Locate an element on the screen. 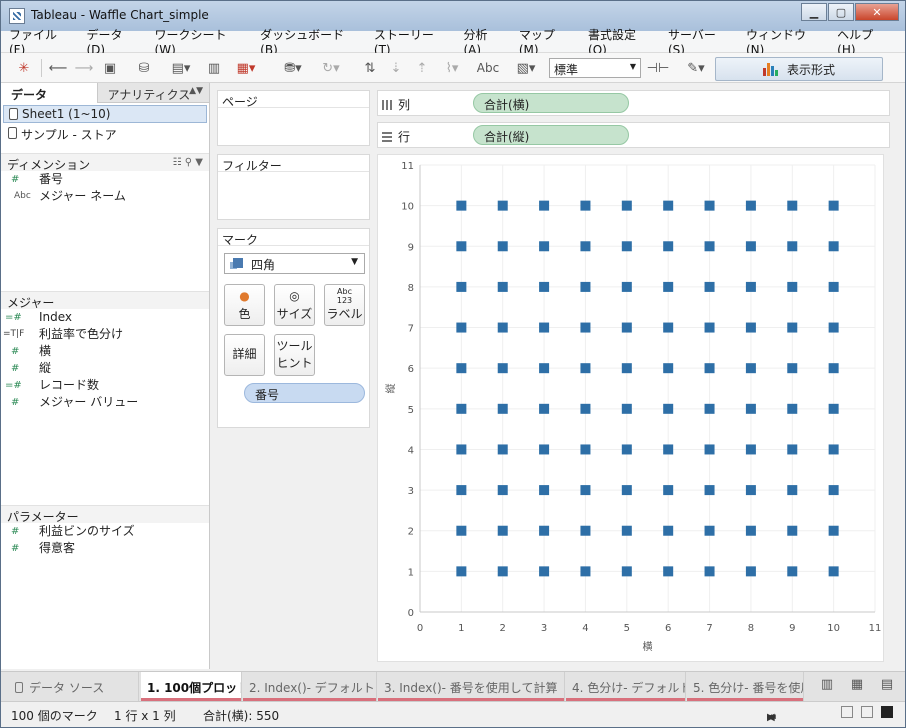 The image size is (906, 728). new-worksheet-icon: ▥ is located at coordinates (827, 687).